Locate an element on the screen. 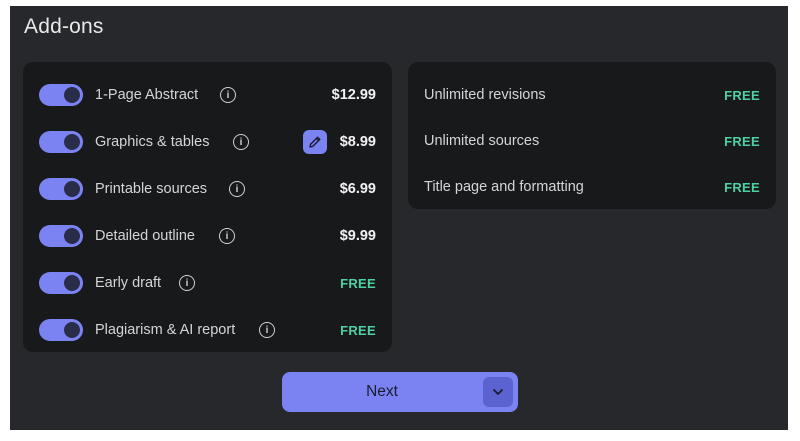 The width and height of the screenshot is (800, 441). included-row: Unlimited sources FREE is located at coordinates (592, 141).